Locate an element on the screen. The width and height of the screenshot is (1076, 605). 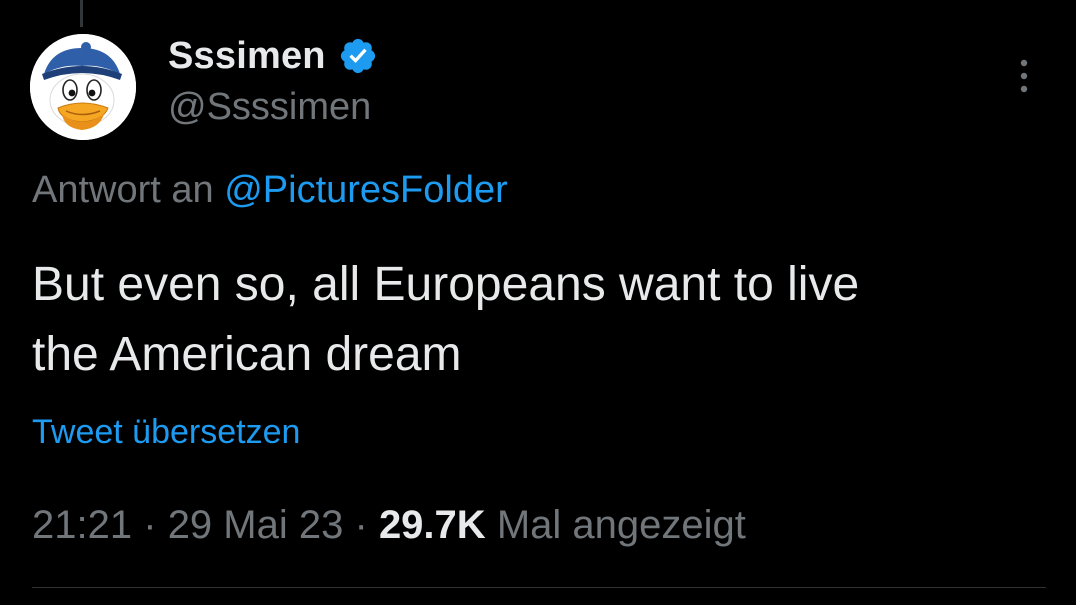
author-handle: @Ssssimen is located at coordinates (273, 107).